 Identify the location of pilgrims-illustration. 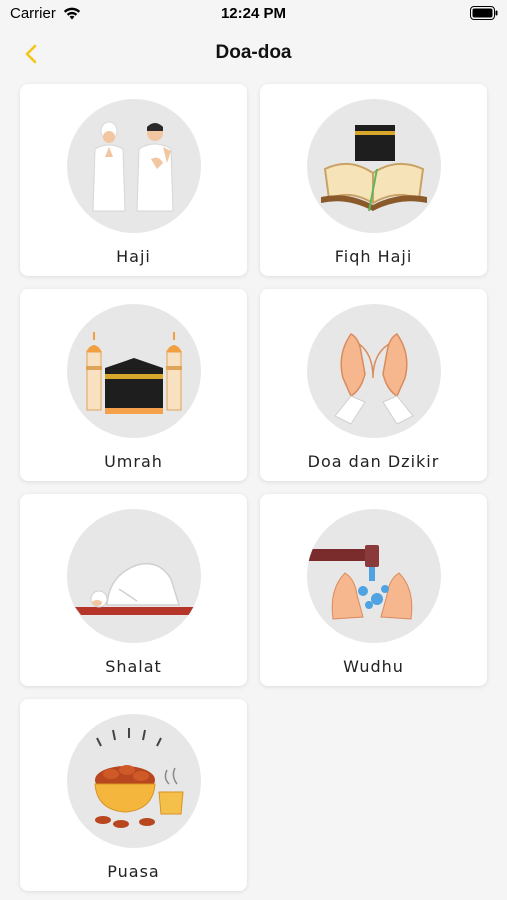
(134, 166).